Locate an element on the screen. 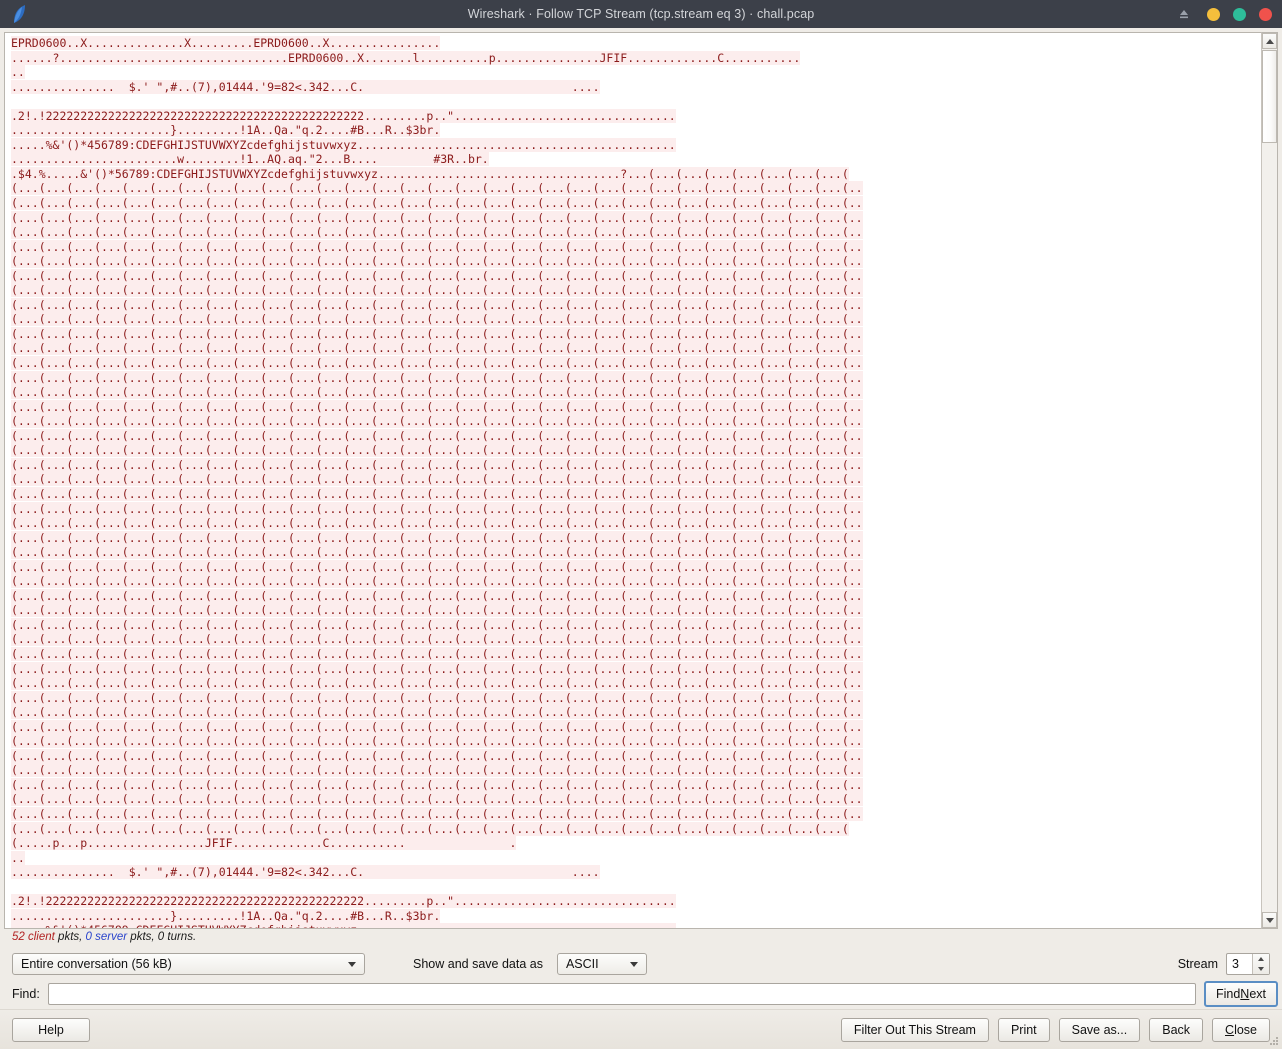 The height and width of the screenshot is (1049, 1282). find-label: Find: is located at coordinates (26, 994).